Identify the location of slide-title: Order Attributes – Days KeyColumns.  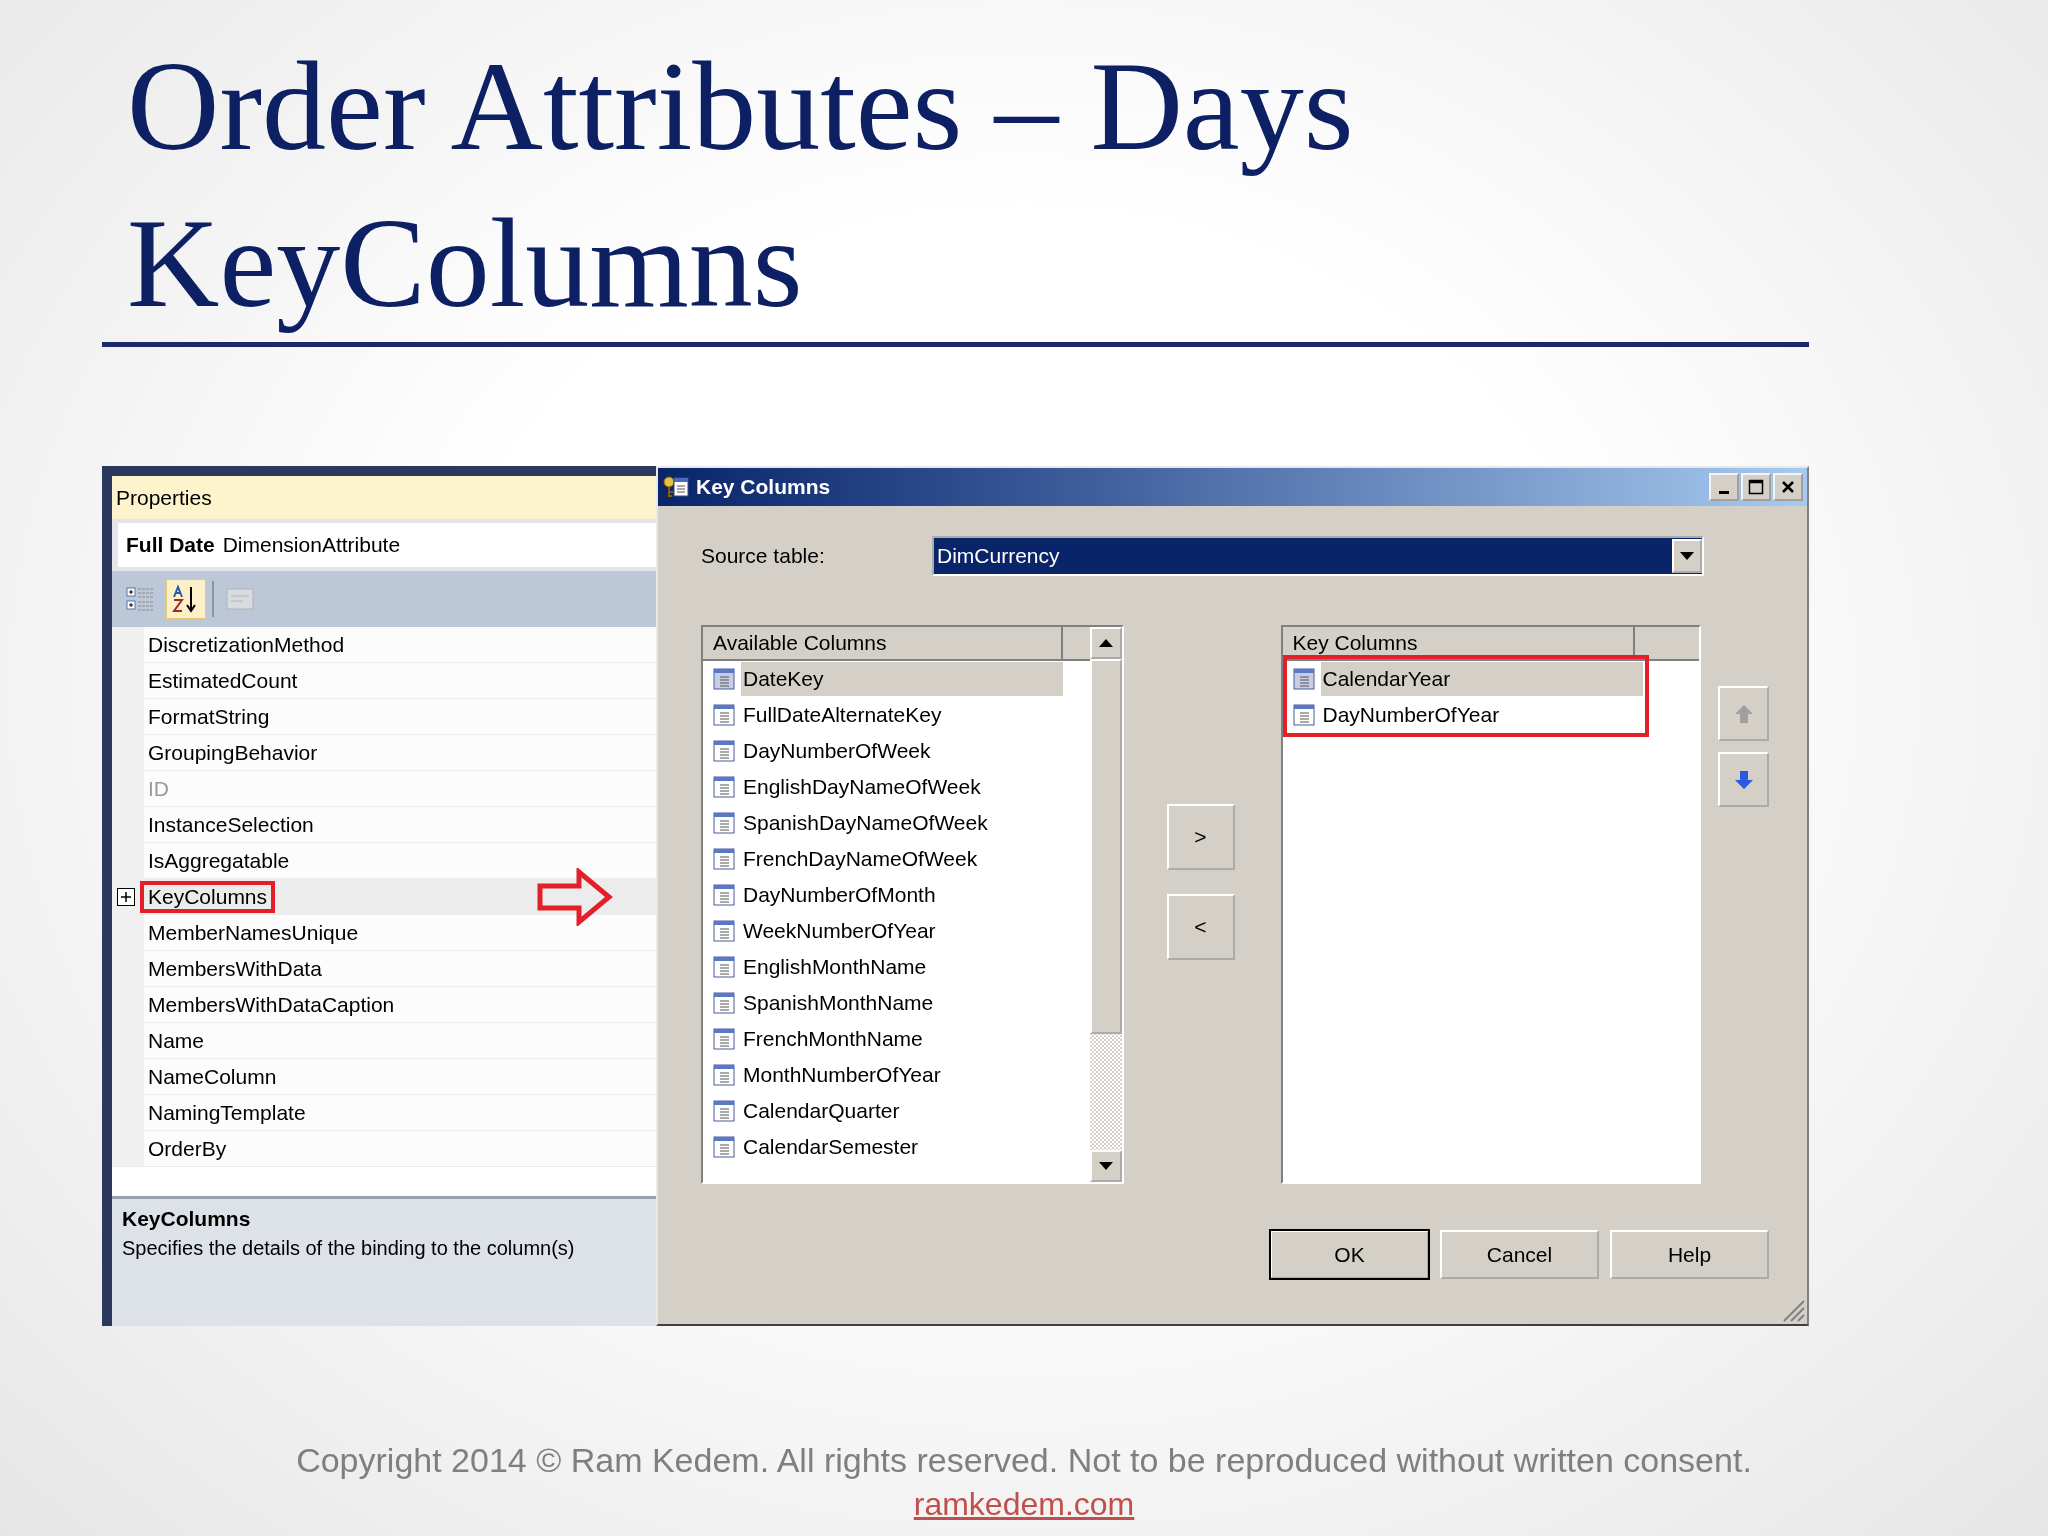
(740, 185).